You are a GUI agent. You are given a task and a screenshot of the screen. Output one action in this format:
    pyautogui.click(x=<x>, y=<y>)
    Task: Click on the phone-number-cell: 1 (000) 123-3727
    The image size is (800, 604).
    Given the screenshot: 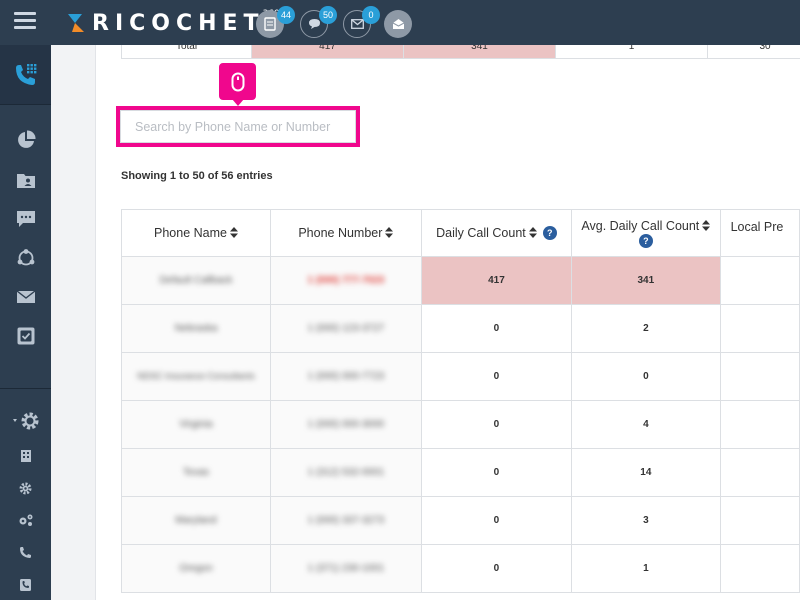 What is the action you would take?
    pyautogui.click(x=345, y=328)
    